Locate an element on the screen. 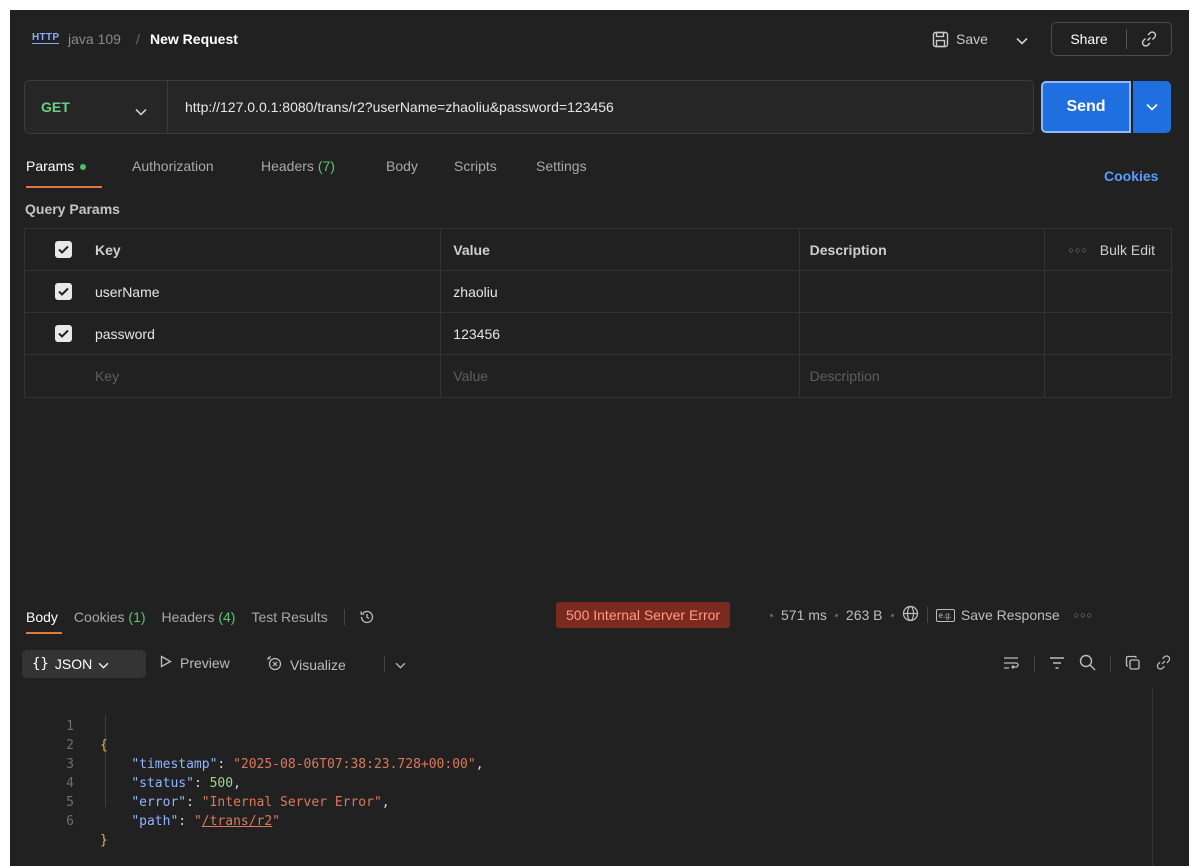  response-size: 263 B is located at coordinates (864, 615).